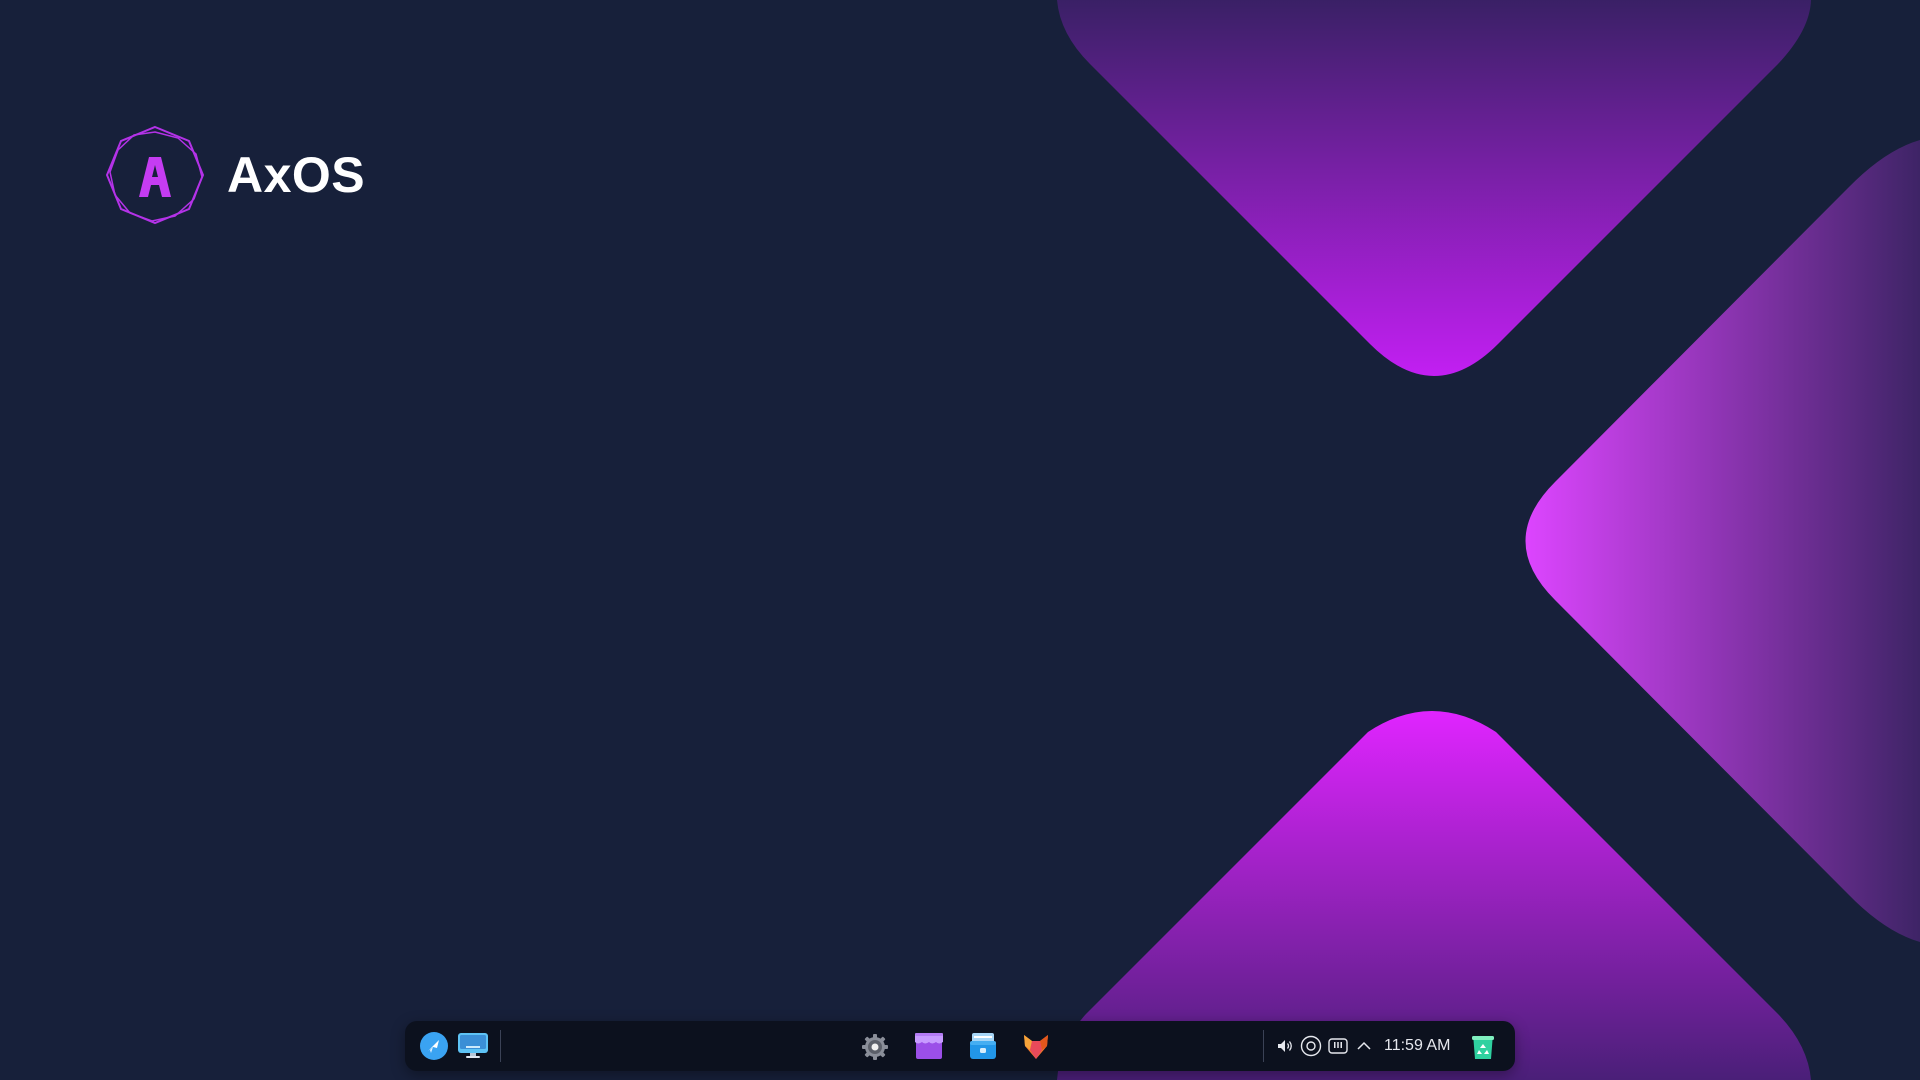 The width and height of the screenshot is (1920, 1080). Describe the element at coordinates (500, 1046) in the screenshot. I see `taskbar-separator-left` at that location.